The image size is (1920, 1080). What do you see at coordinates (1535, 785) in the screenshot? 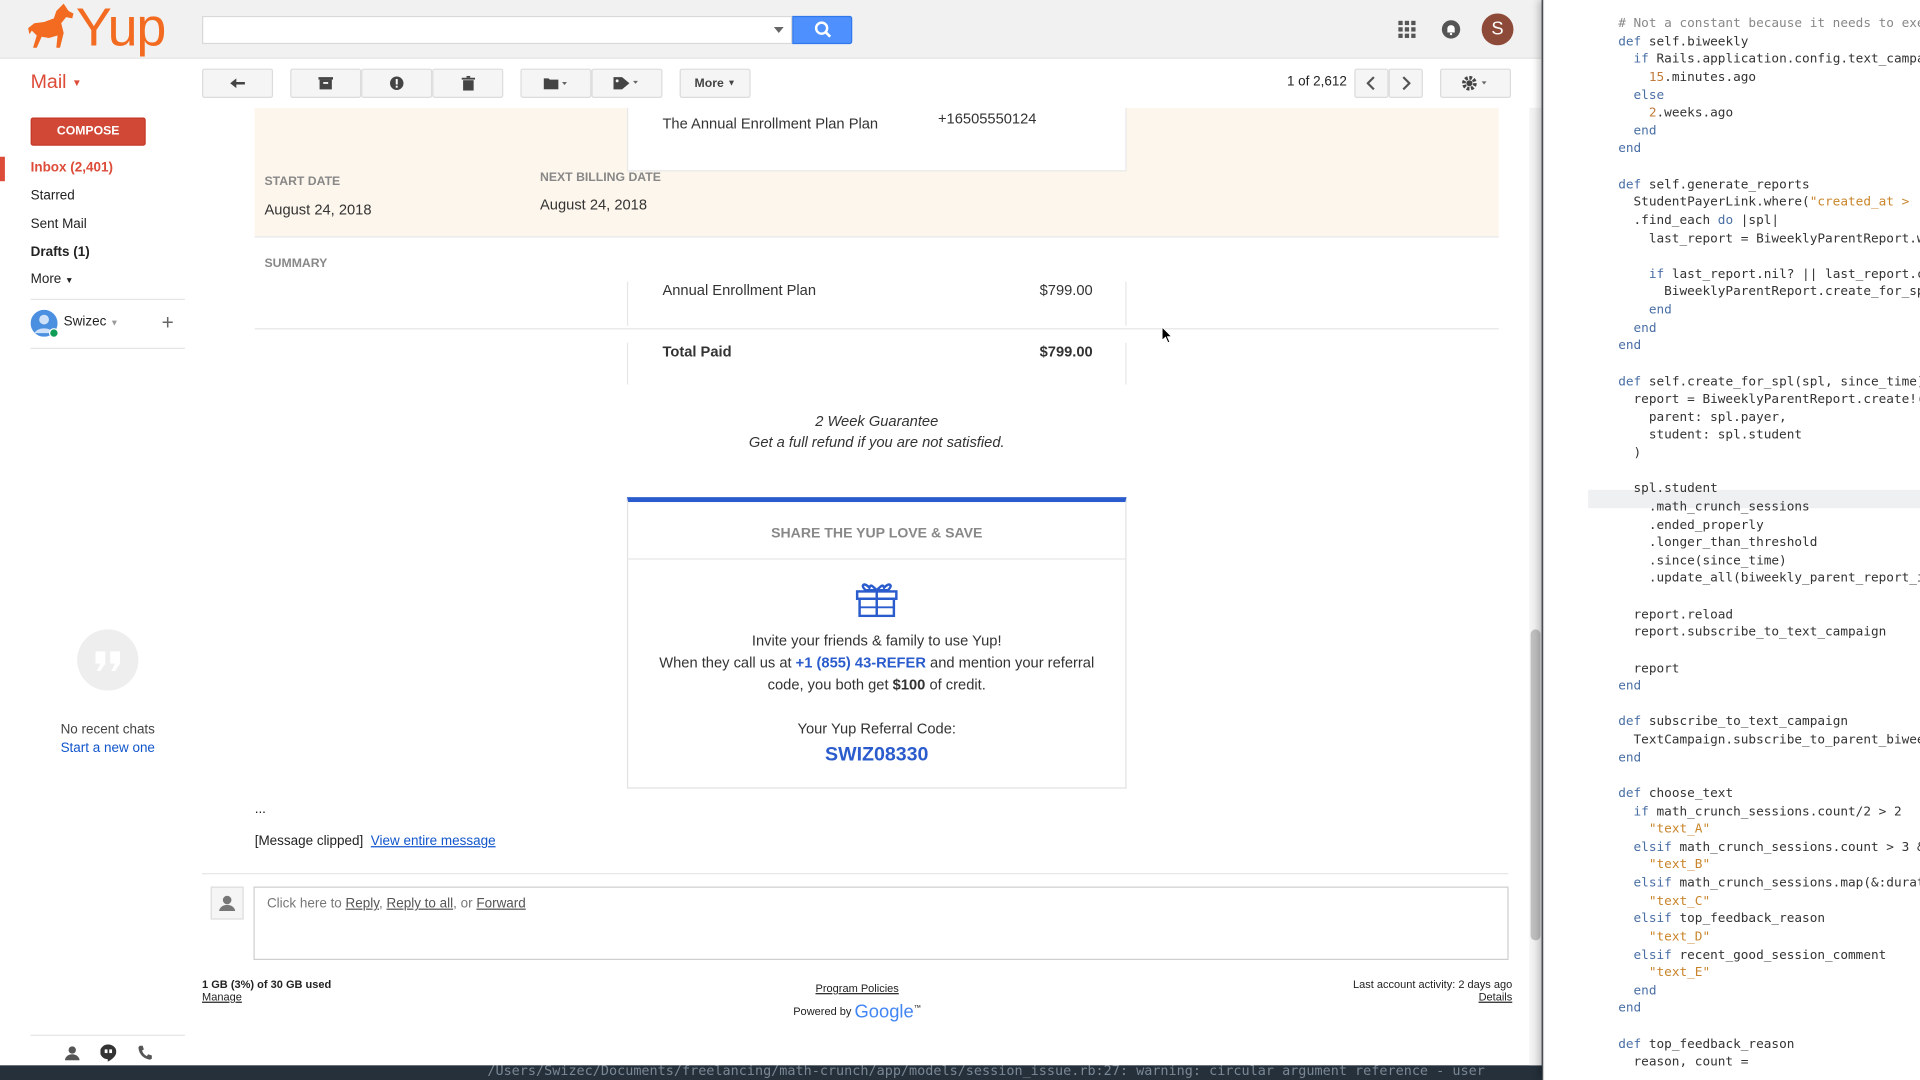
I see `scrollbar-thumb` at bounding box center [1535, 785].